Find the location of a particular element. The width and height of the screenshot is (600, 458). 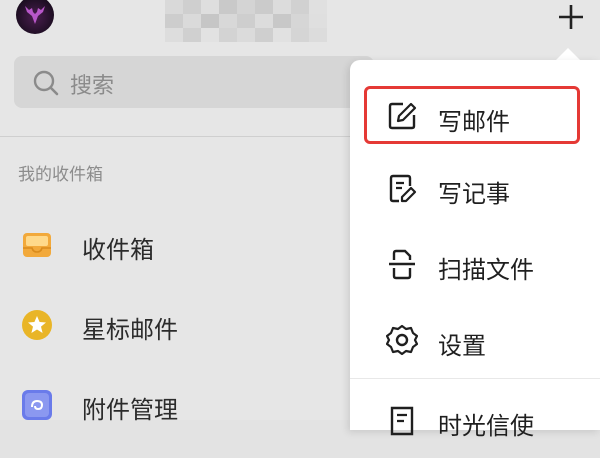

section-divider is located at coordinates (175, 136).